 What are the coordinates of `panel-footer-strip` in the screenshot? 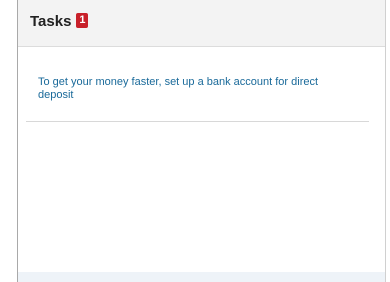 It's located at (201, 277).